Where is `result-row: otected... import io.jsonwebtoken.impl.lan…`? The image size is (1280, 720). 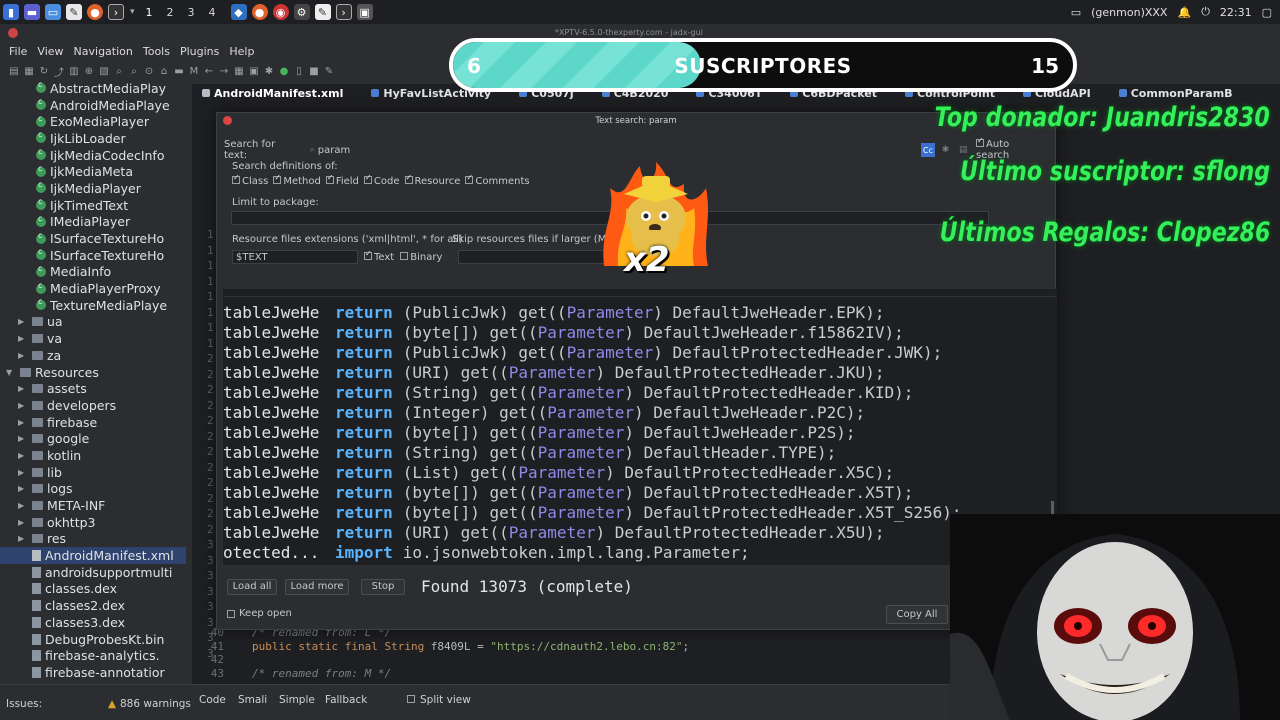
result-row: otected... import io.jsonwebtoken.impl.lan… is located at coordinates (640, 553).